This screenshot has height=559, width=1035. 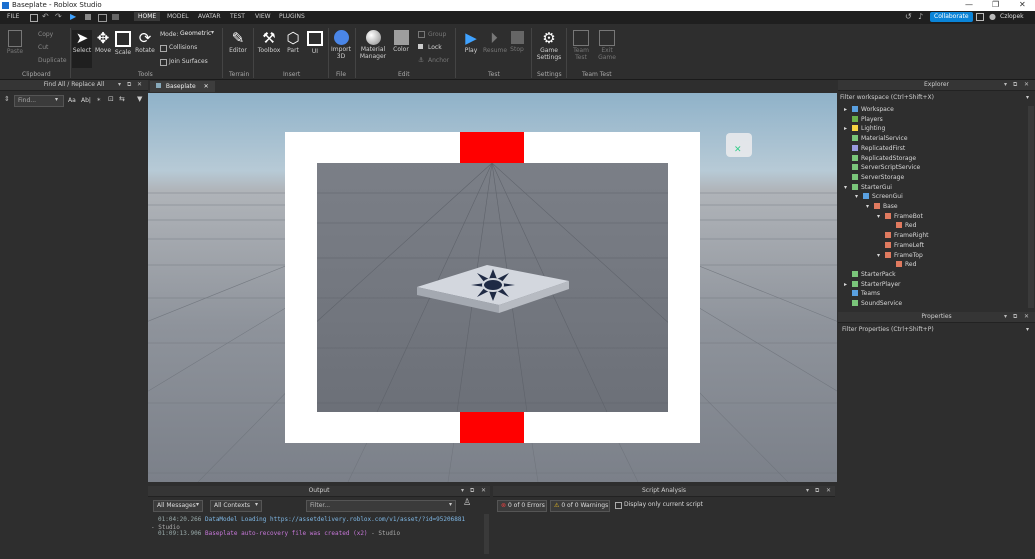 I want to click on quick-stop-icon, so click(x=88, y=17).